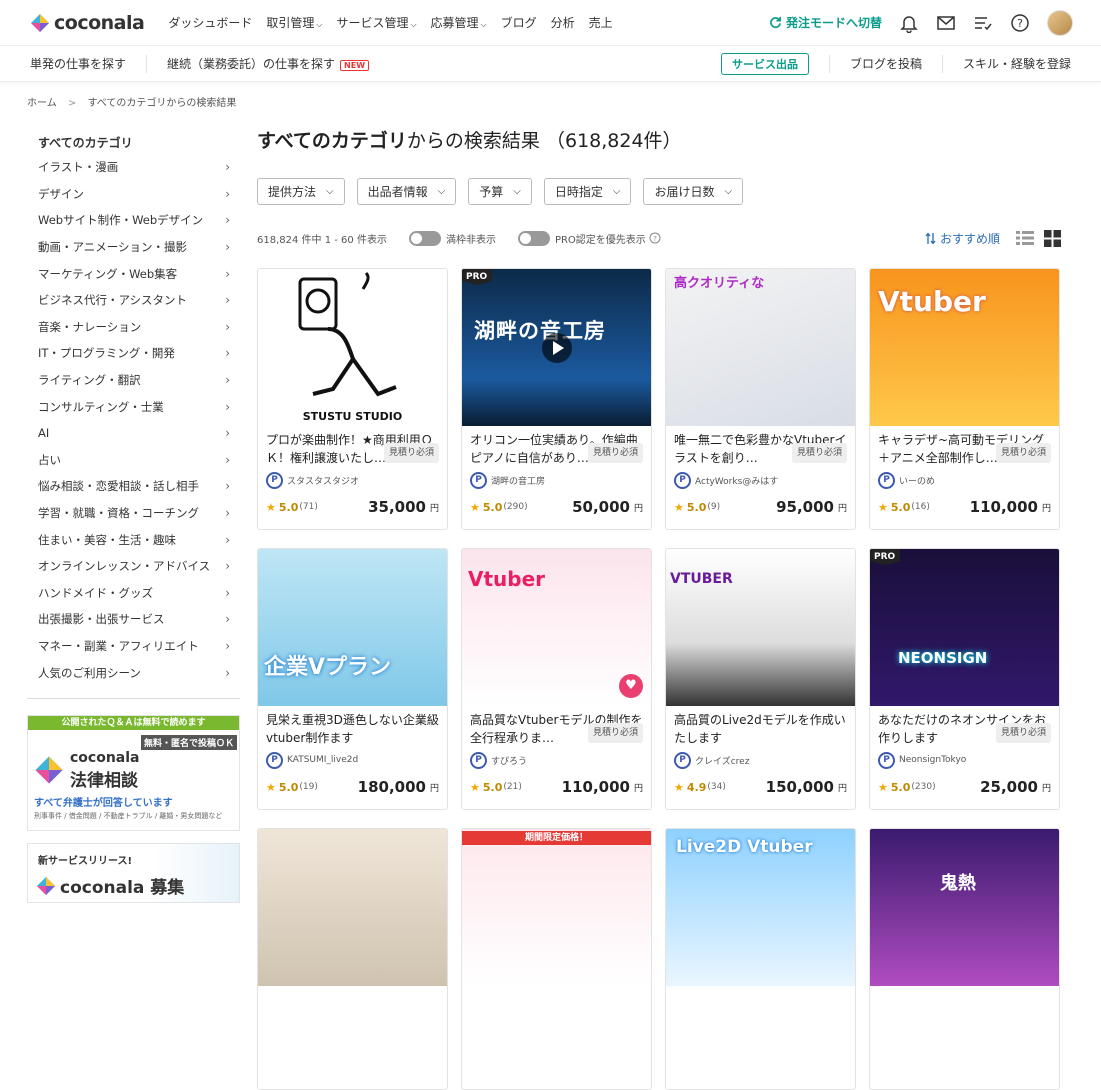 The height and width of the screenshot is (1090, 1101). Describe the element at coordinates (352, 726) in the screenshot. I see `service-title: 見栄え重視3D遜色しない企業級vtuber制作ます` at that location.